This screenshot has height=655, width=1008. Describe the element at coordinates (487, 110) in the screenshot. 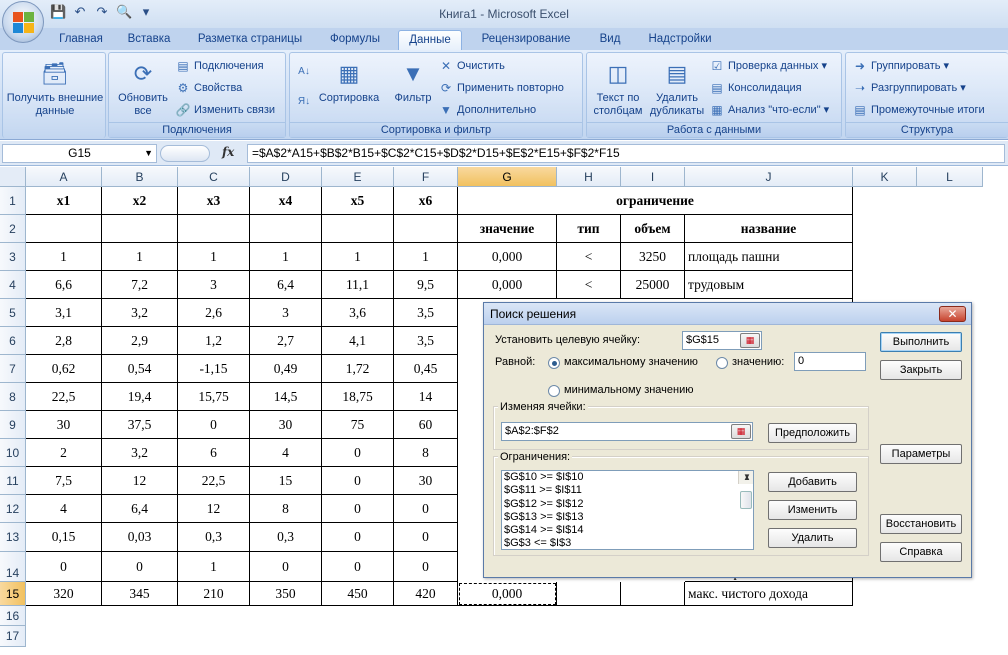

I see `advanced-button: ▼ Дополнительно` at that location.